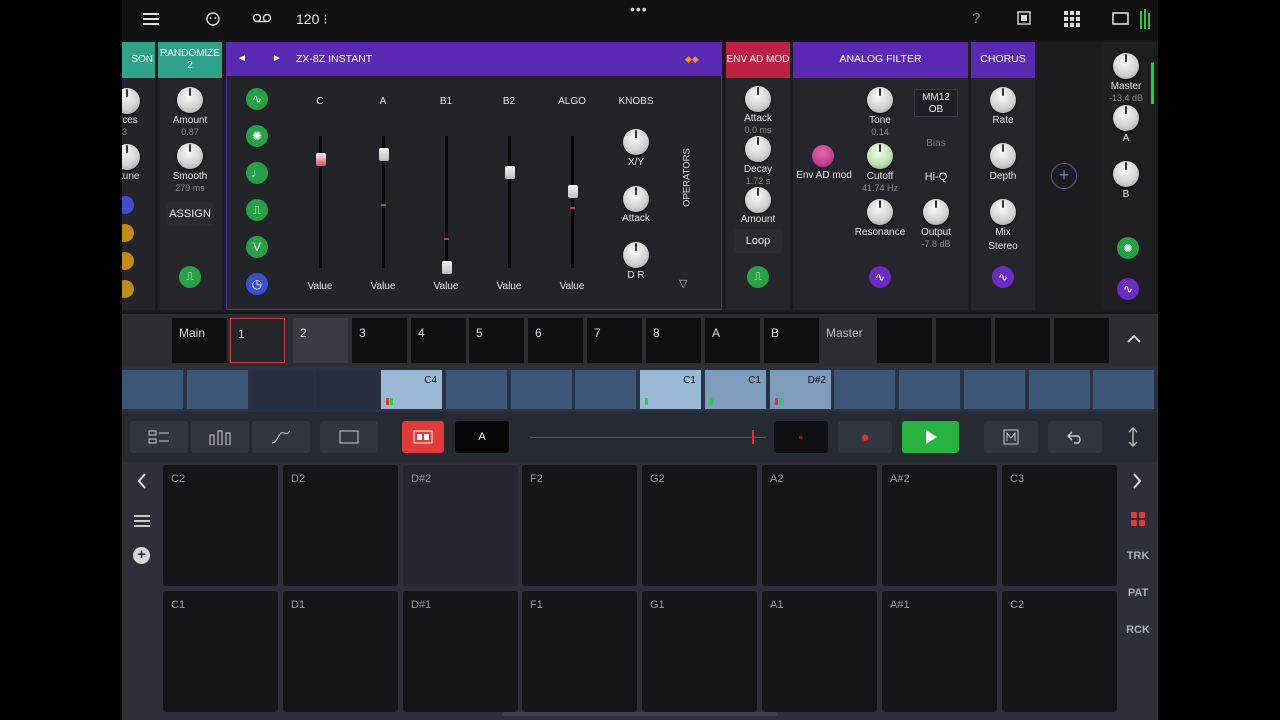 This screenshot has width=1280, height=720. I want to click on pad: F1, so click(579, 651).